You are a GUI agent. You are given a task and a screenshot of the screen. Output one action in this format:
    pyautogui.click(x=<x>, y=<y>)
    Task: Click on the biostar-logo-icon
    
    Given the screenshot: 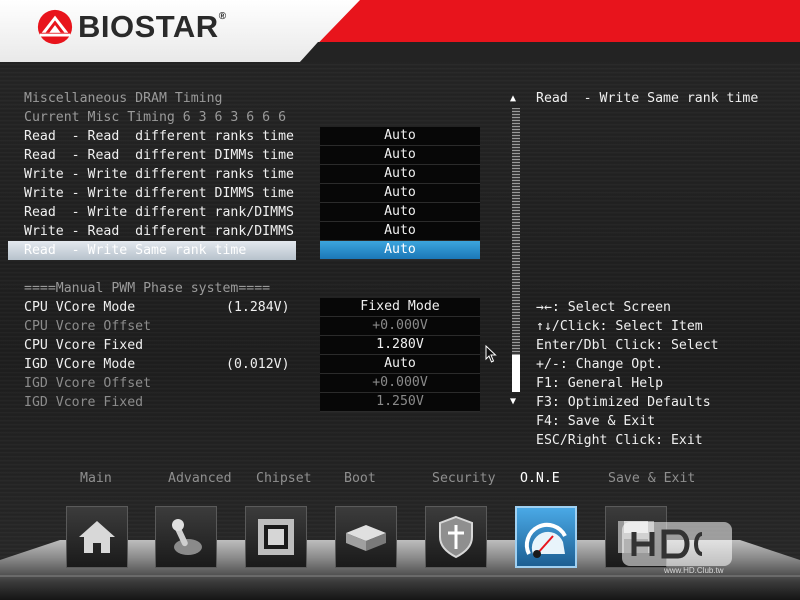 What is the action you would take?
    pyautogui.click(x=55, y=27)
    